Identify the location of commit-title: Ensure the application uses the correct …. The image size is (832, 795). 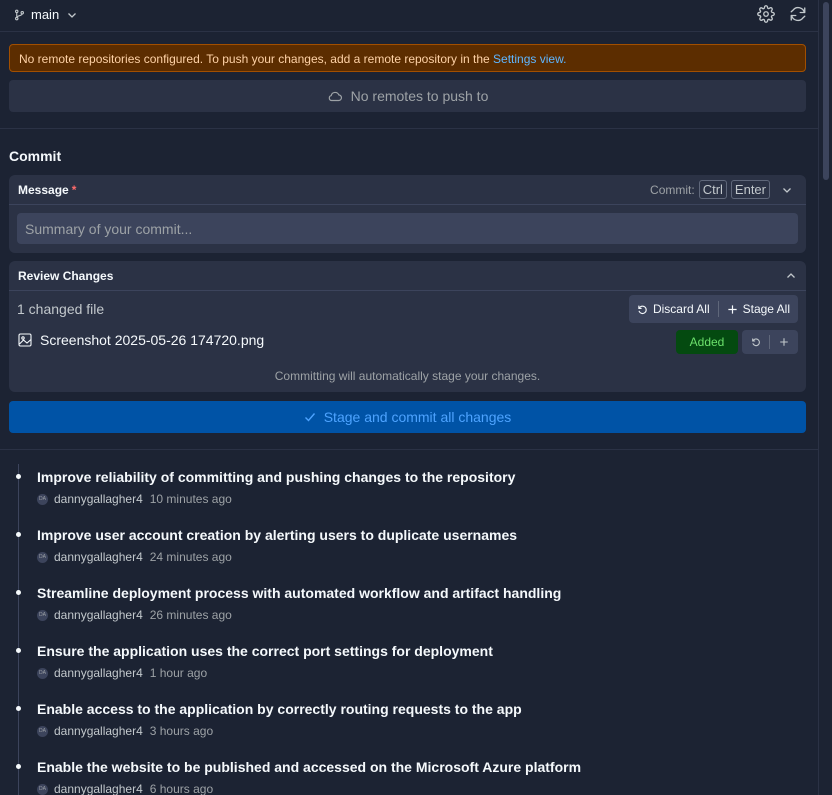
(265, 651).